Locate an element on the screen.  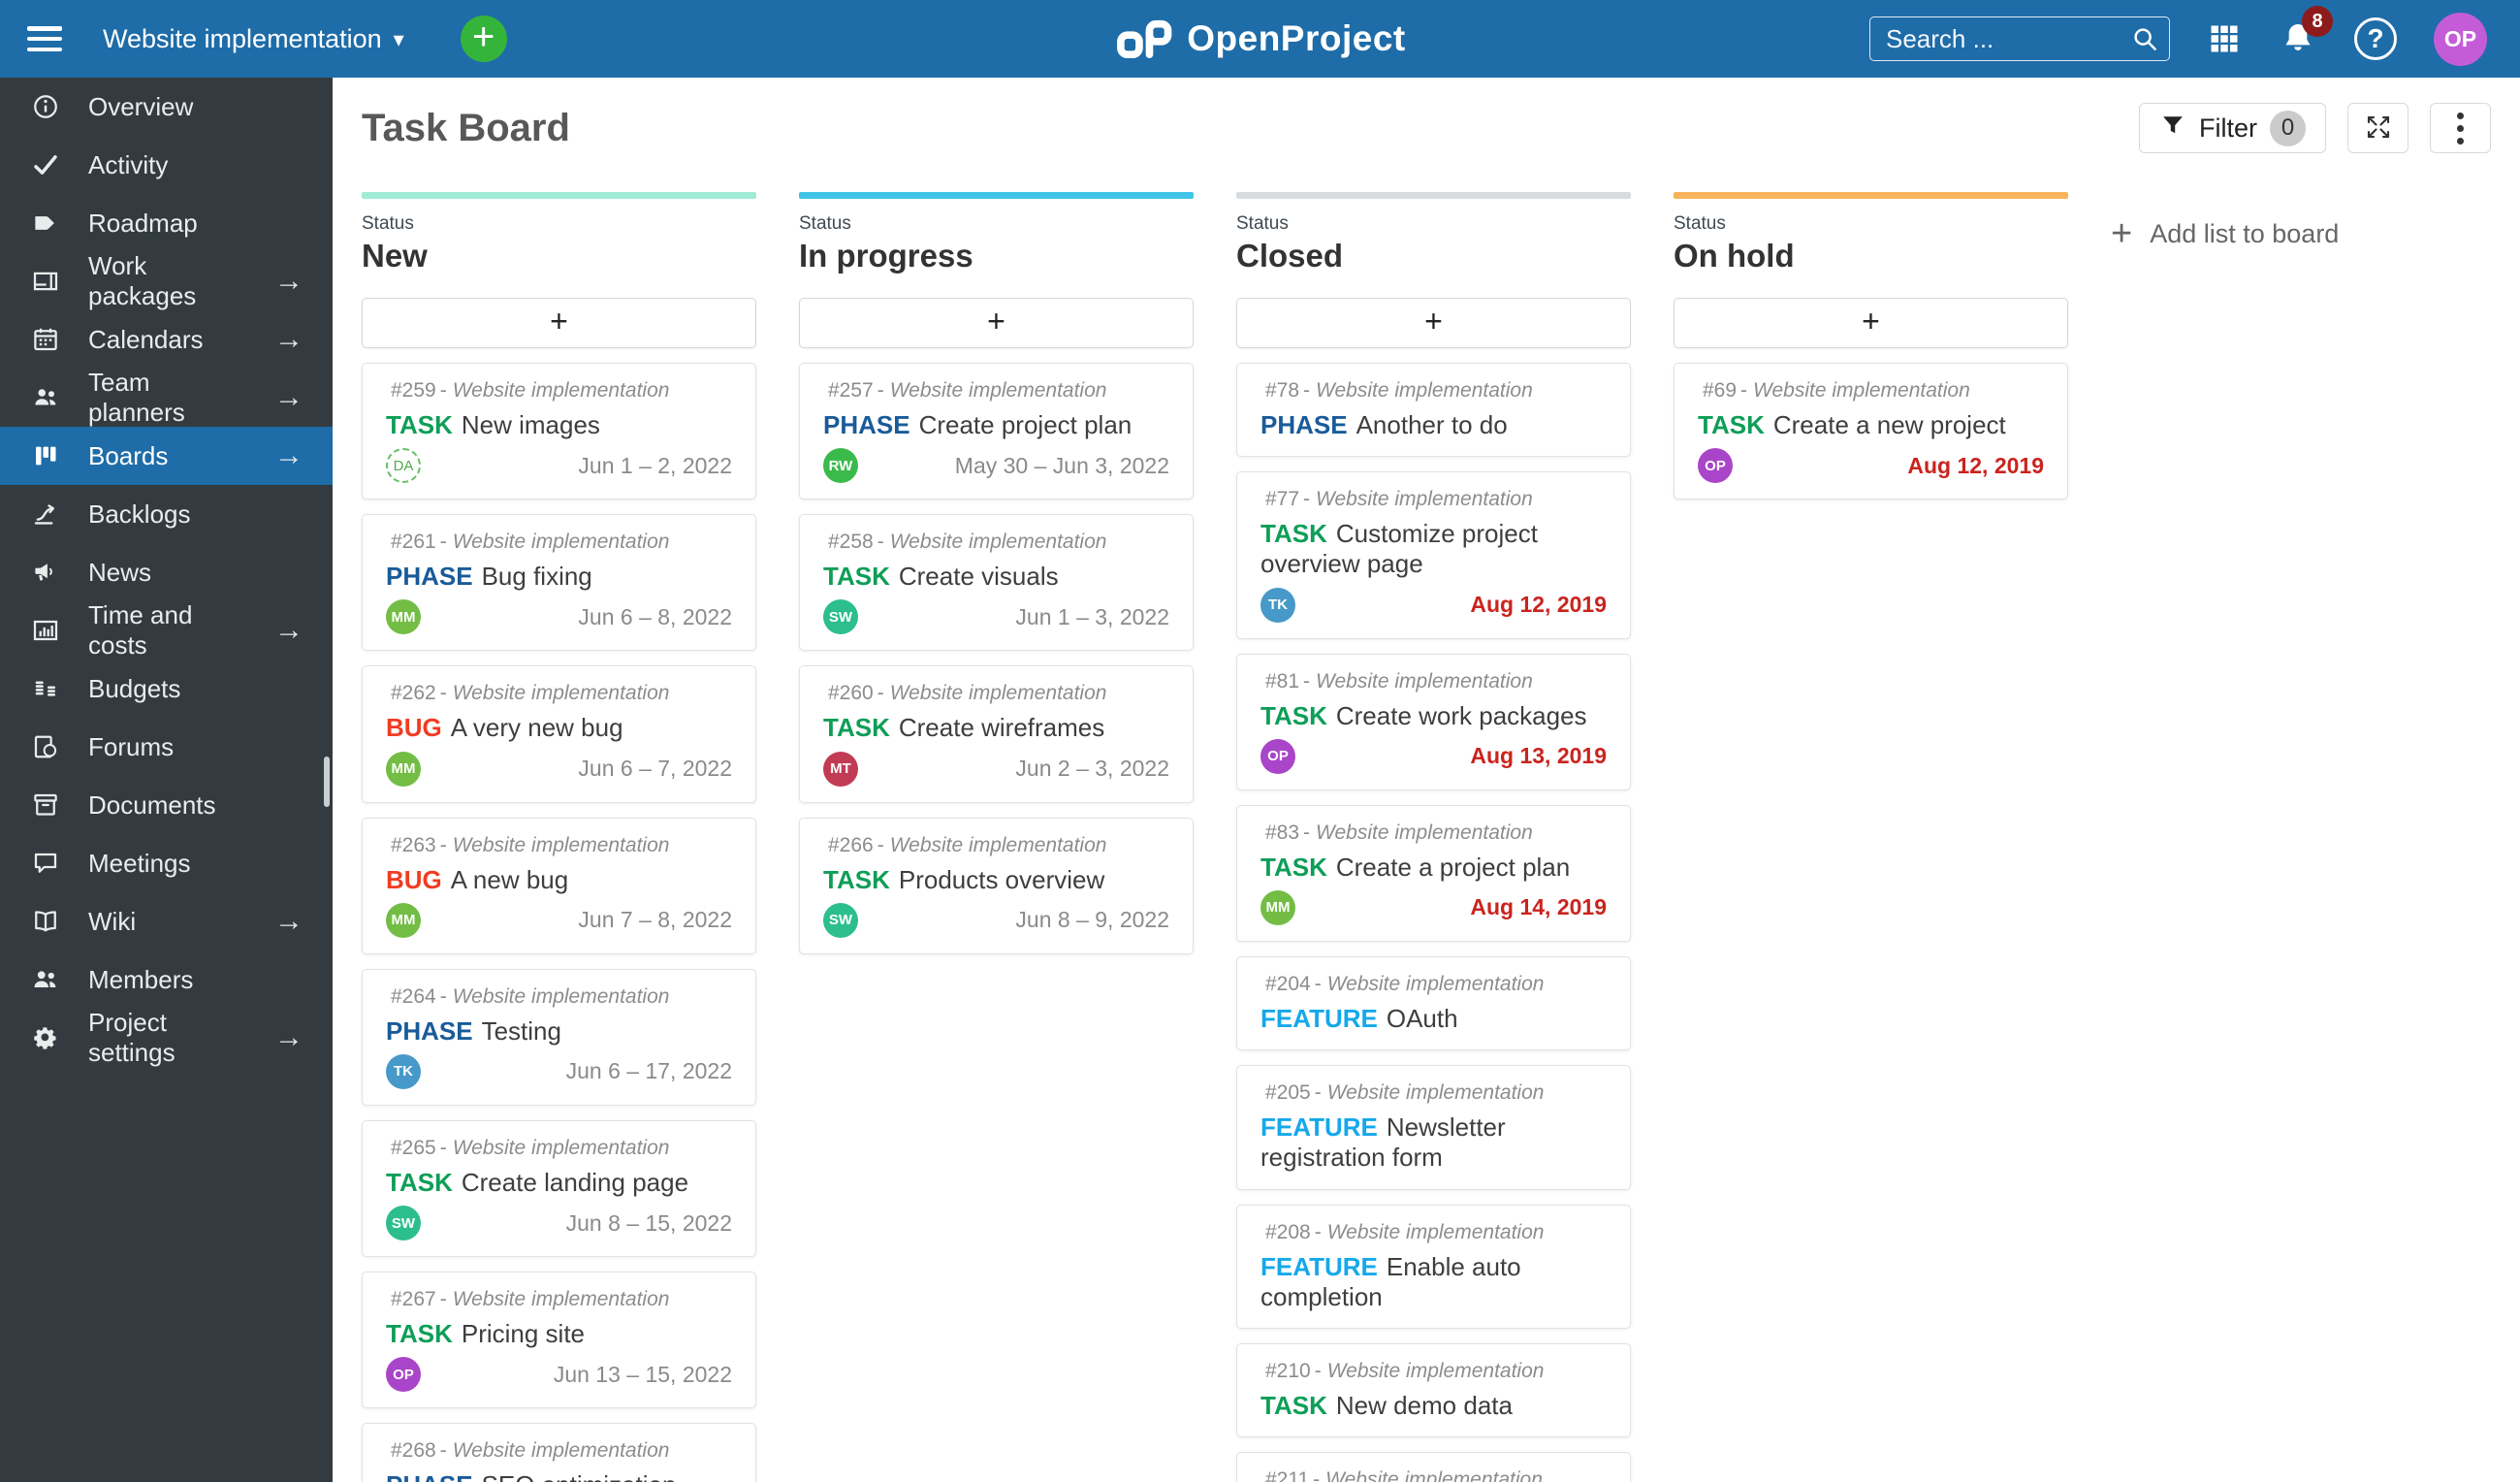
sidebar-item-roadmap: Roadmap → is located at coordinates (167, 223).